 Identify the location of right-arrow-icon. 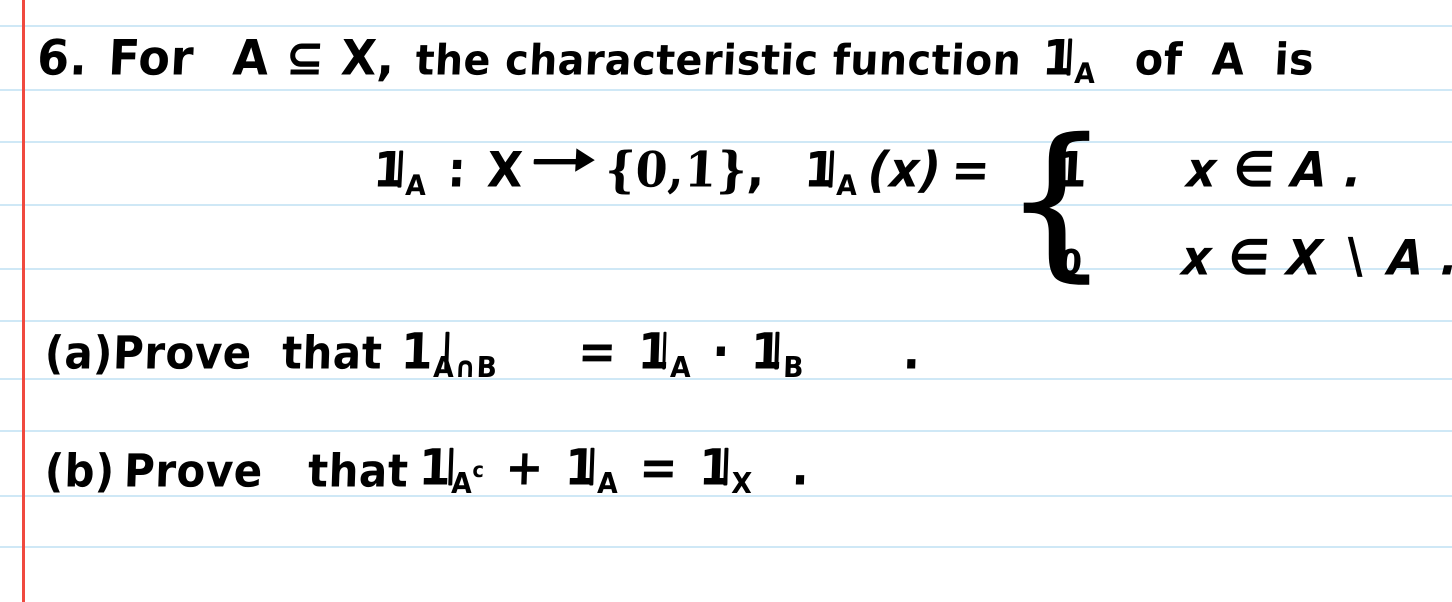
(565, 160).